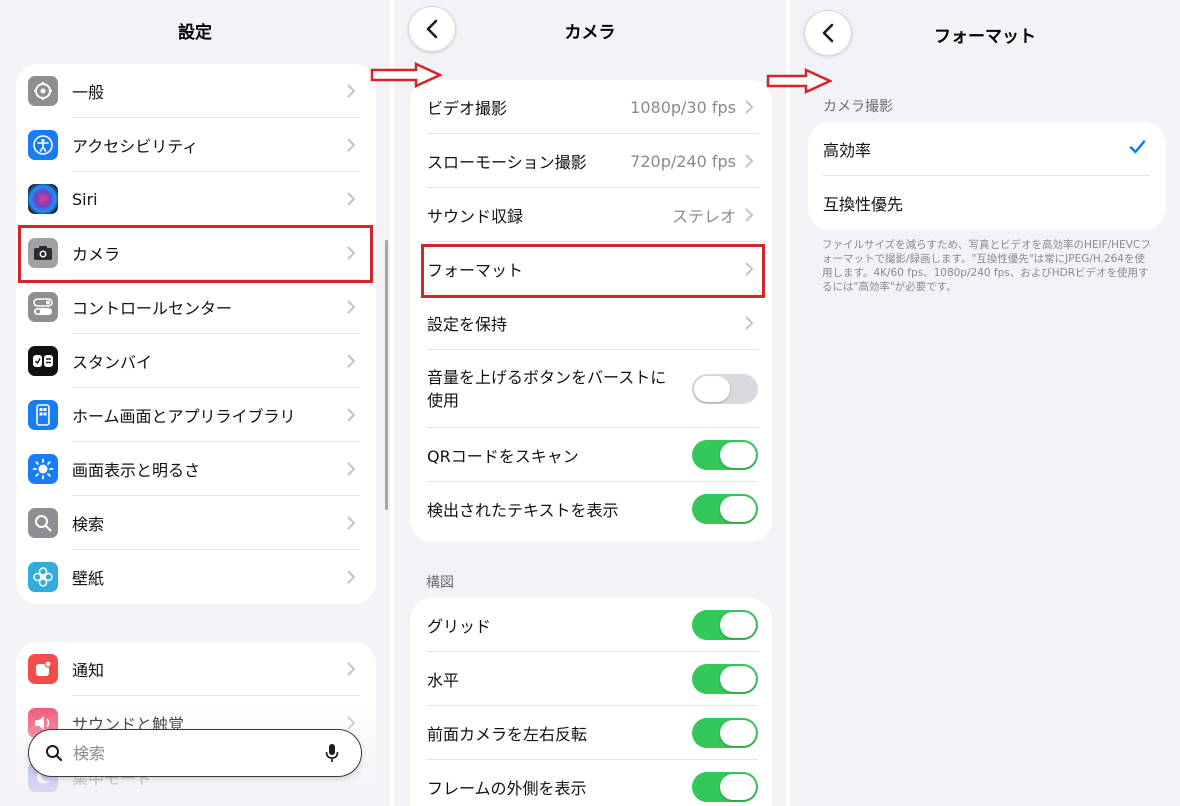 The width and height of the screenshot is (1180, 806). I want to click on row-label: サウンド収録, so click(475, 216).